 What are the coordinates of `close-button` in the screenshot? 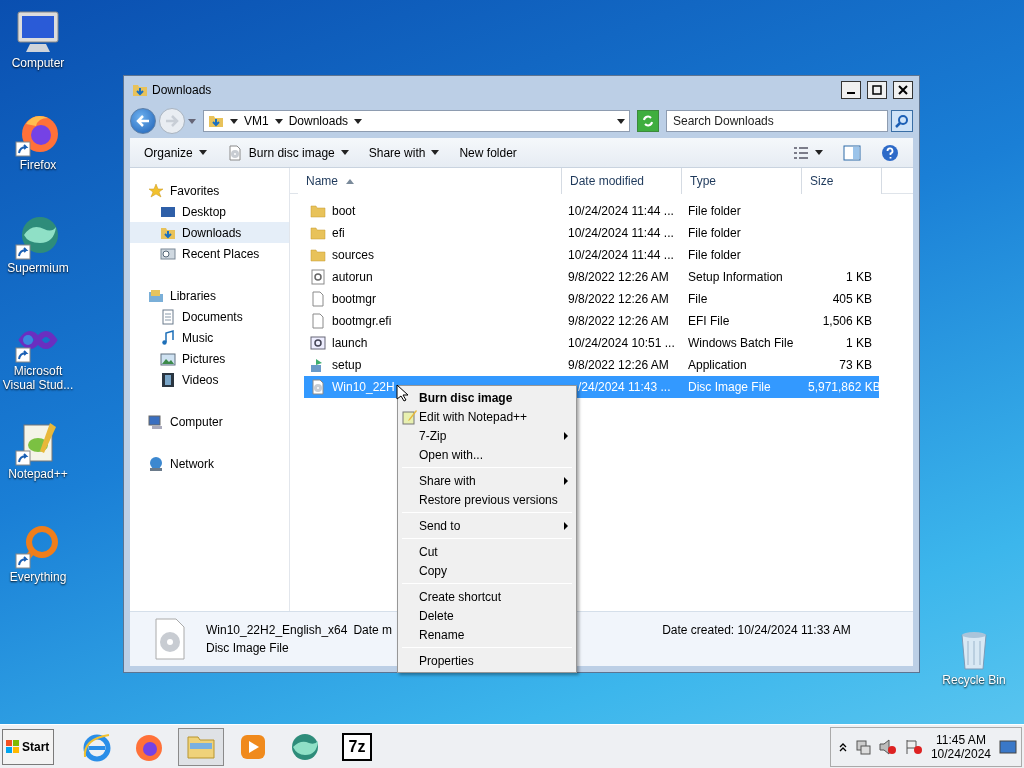 It's located at (903, 90).